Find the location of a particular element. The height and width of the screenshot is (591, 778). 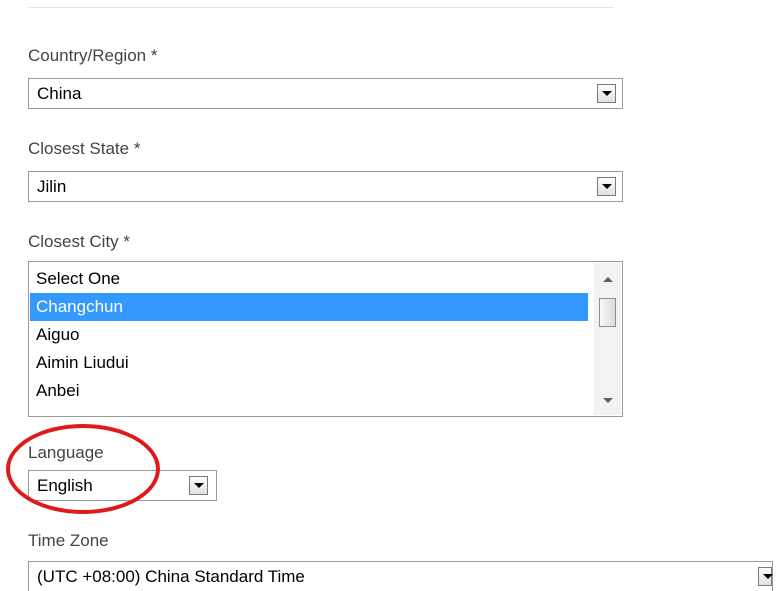

time-zone-value: (UTC +08:00) China Standard Time is located at coordinates (171, 576).